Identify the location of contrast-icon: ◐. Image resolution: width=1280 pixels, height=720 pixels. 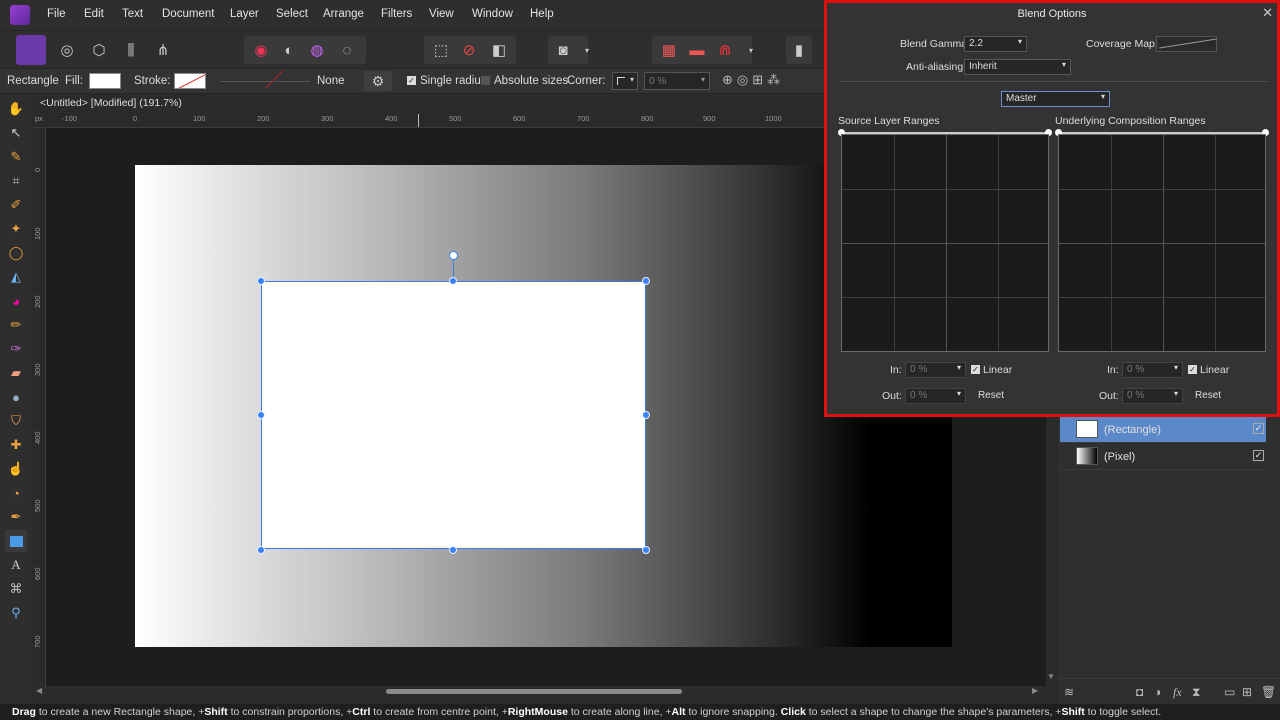
(289, 50).